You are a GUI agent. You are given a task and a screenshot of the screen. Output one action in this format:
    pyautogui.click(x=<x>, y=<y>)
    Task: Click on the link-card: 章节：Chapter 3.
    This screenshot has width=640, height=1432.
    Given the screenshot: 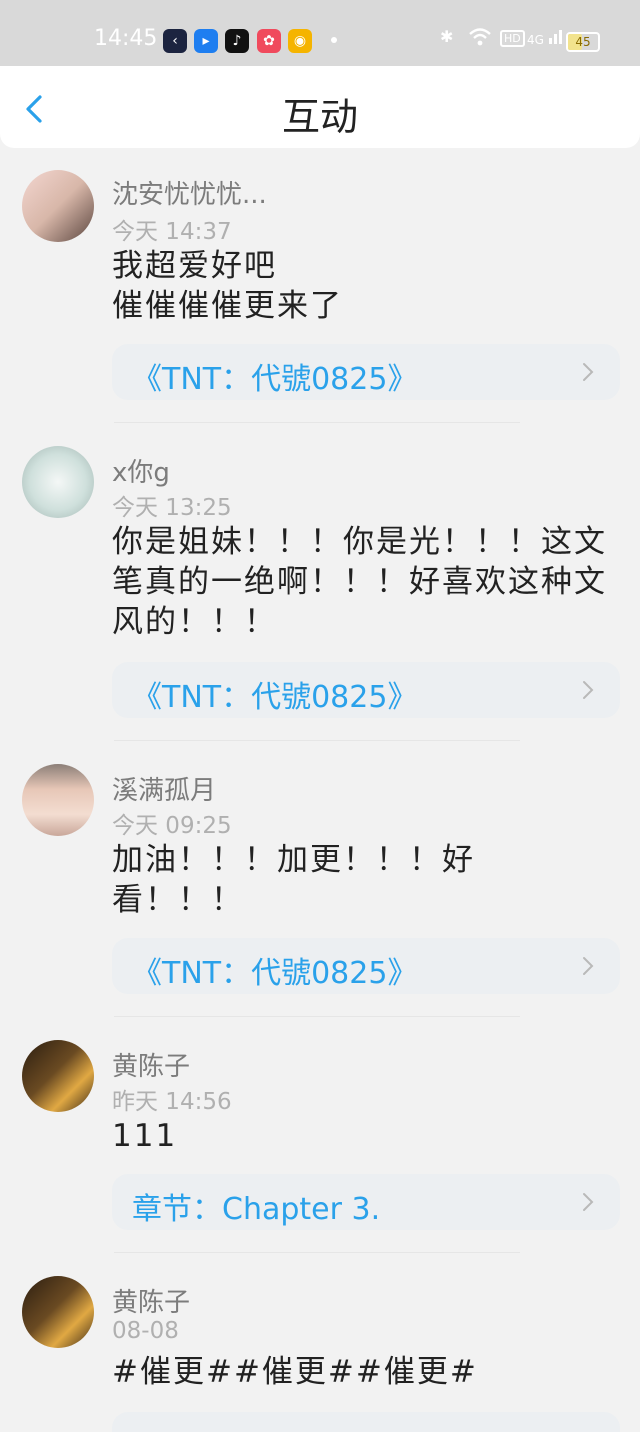 What is the action you would take?
    pyautogui.click(x=366, y=1202)
    